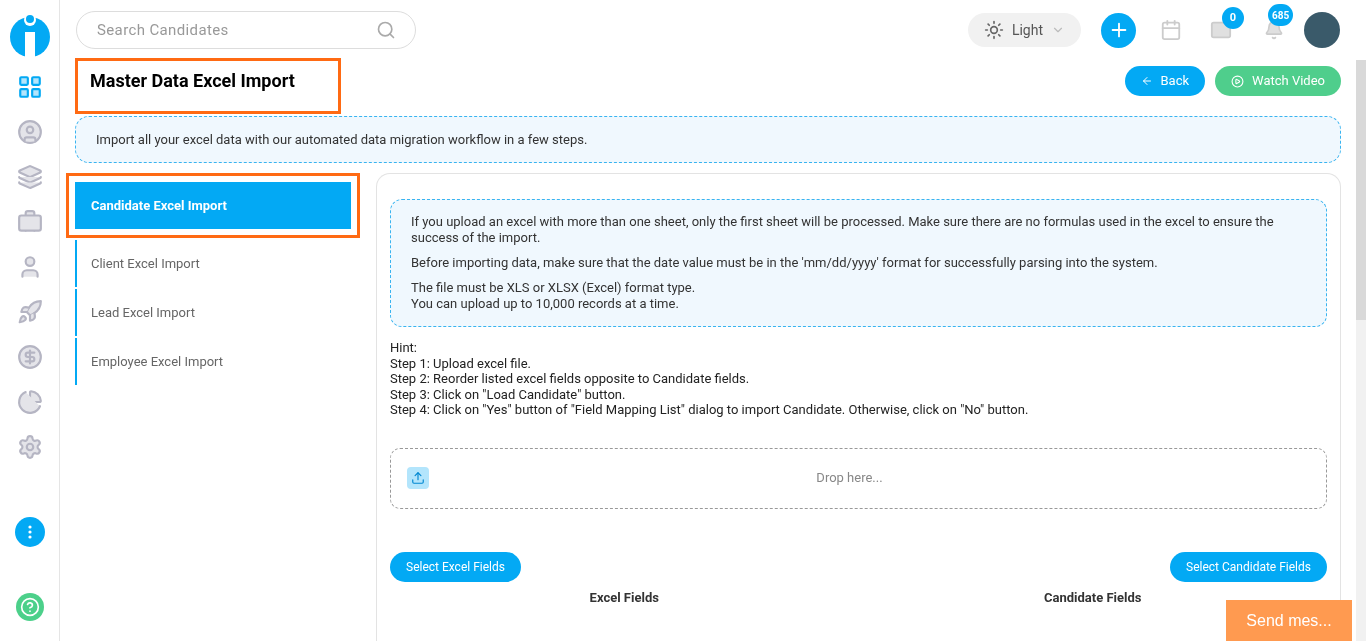  What do you see at coordinates (217, 361) in the screenshot?
I see `import-tab: Employee Excel Import` at bounding box center [217, 361].